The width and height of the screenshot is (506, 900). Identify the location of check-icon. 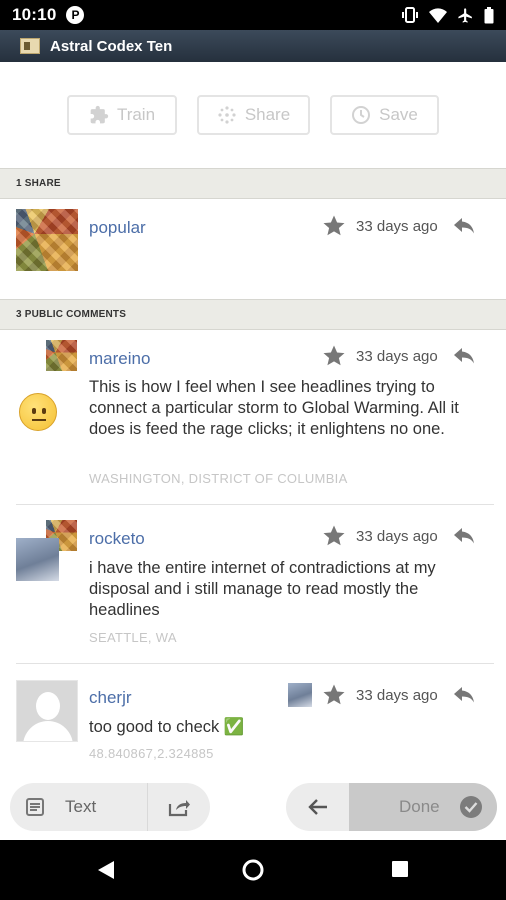
(470, 807).